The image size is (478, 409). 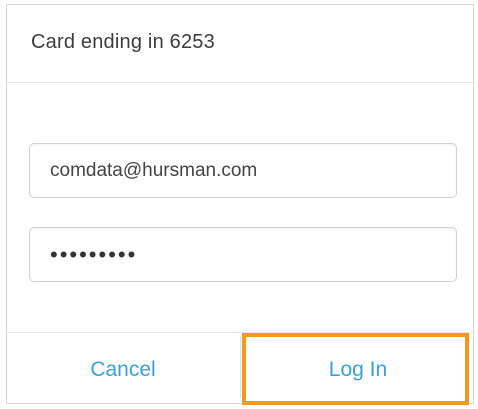 What do you see at coordinates (253, 170) in the screenshot?
I see `username-input` at bounding box center [253, 170].